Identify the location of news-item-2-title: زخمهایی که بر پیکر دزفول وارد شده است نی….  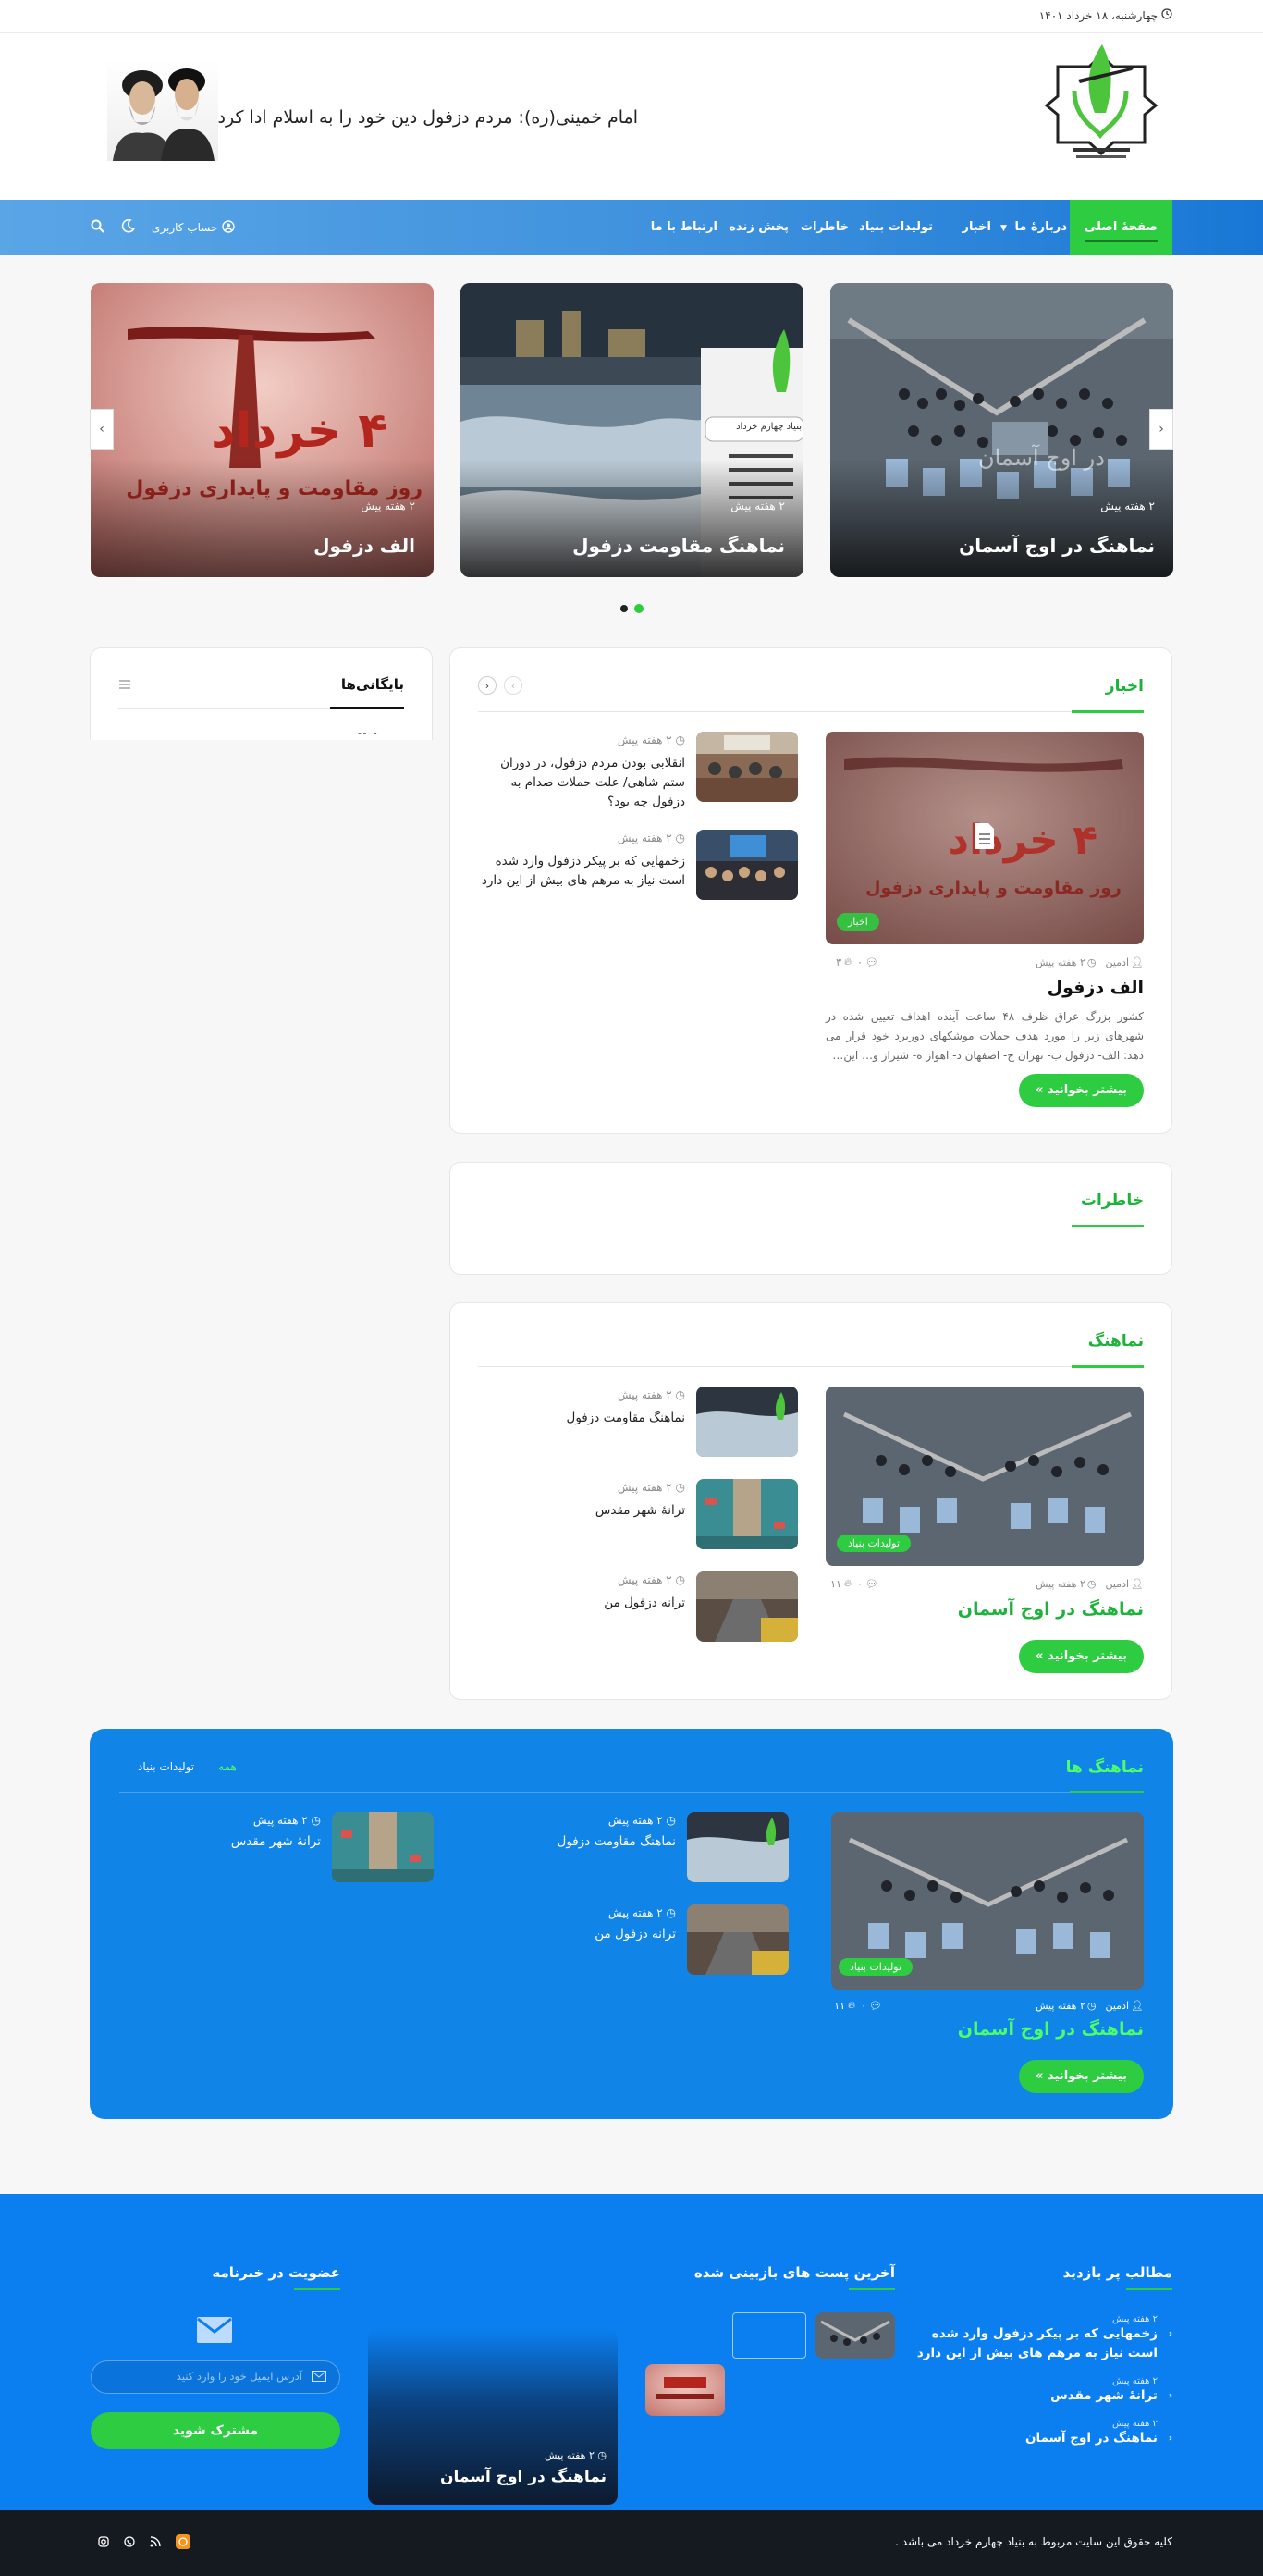
(582, 871).